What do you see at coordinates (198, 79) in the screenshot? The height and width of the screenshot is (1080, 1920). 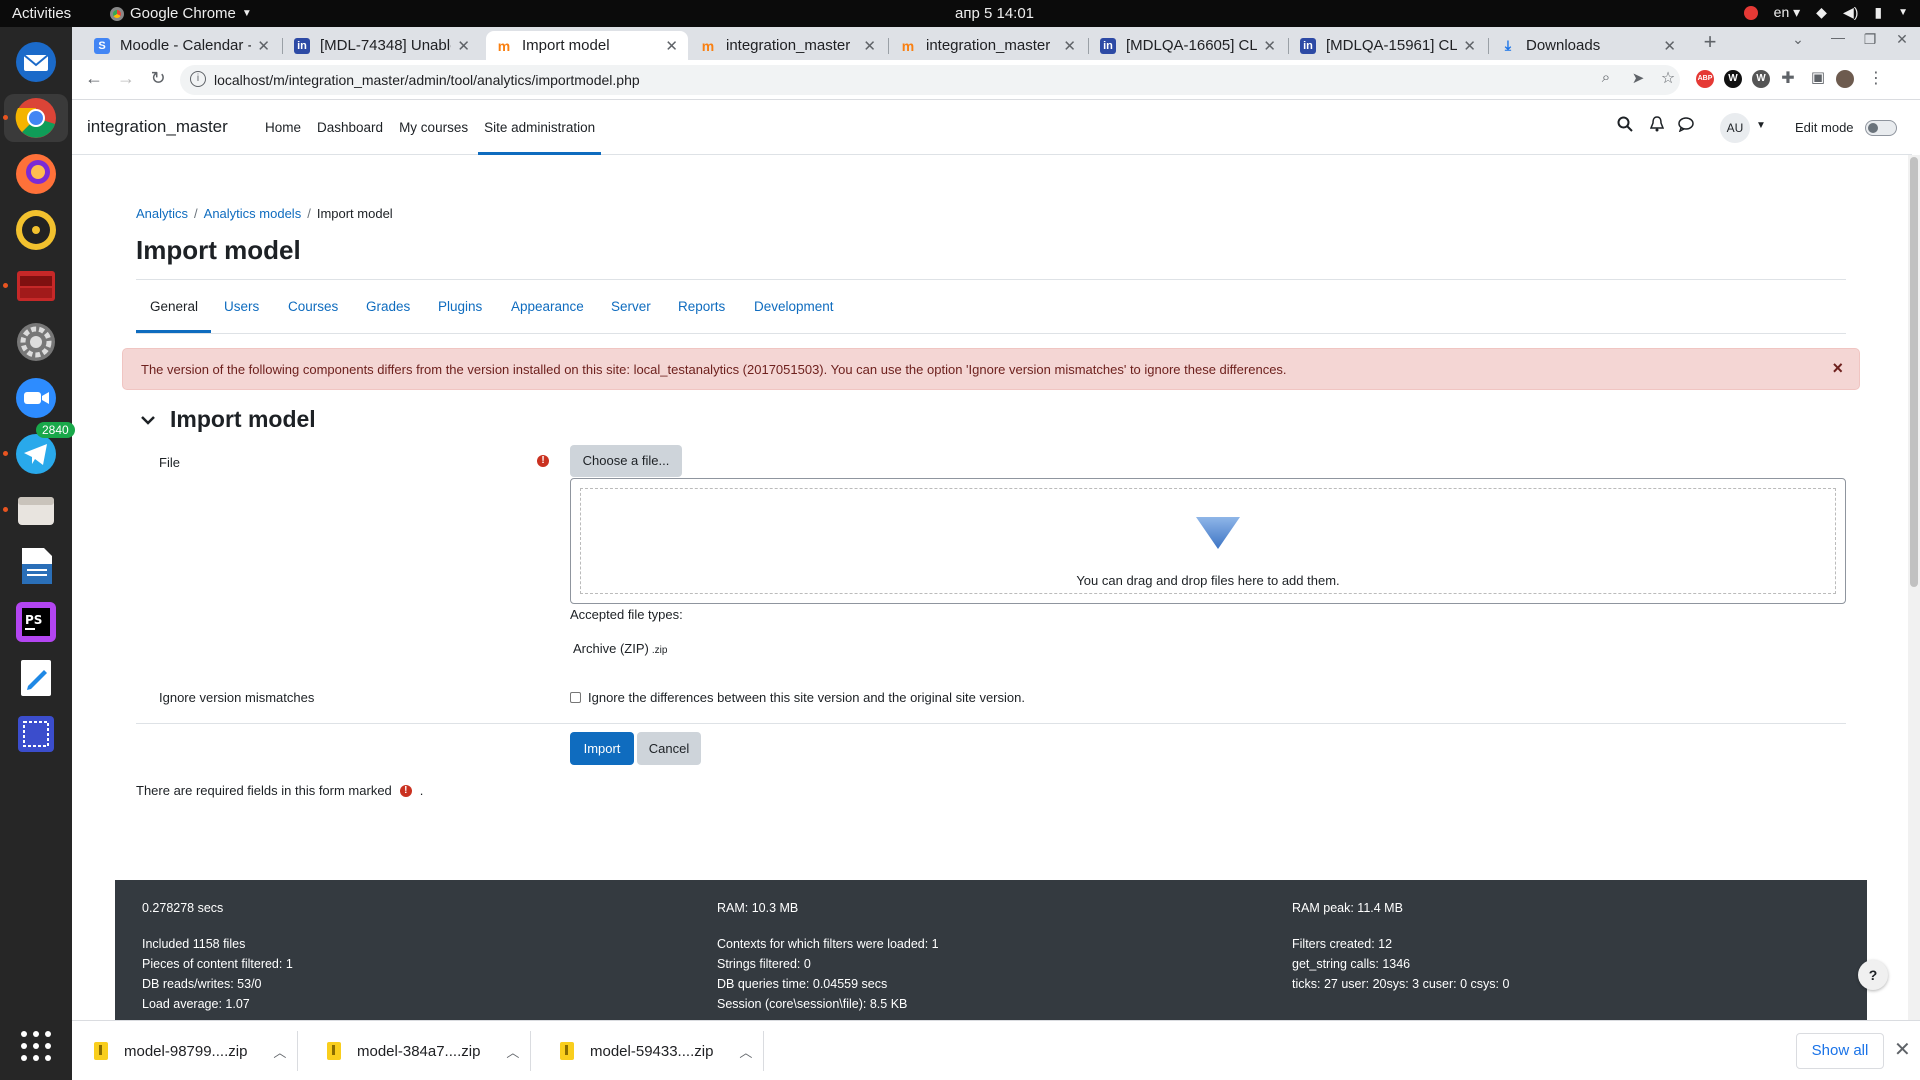 I see `site-info-icon: i` at bounding box center [198, 79].